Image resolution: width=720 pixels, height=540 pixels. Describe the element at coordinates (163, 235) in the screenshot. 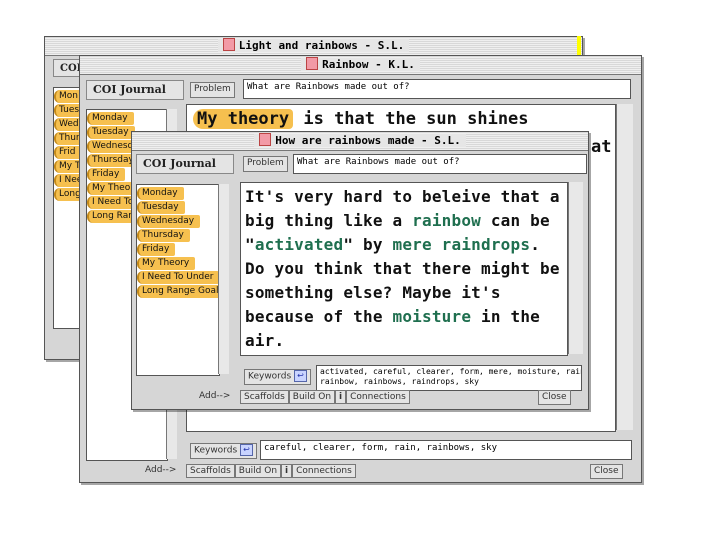

I see `journal-tag: Thursday` at that location.